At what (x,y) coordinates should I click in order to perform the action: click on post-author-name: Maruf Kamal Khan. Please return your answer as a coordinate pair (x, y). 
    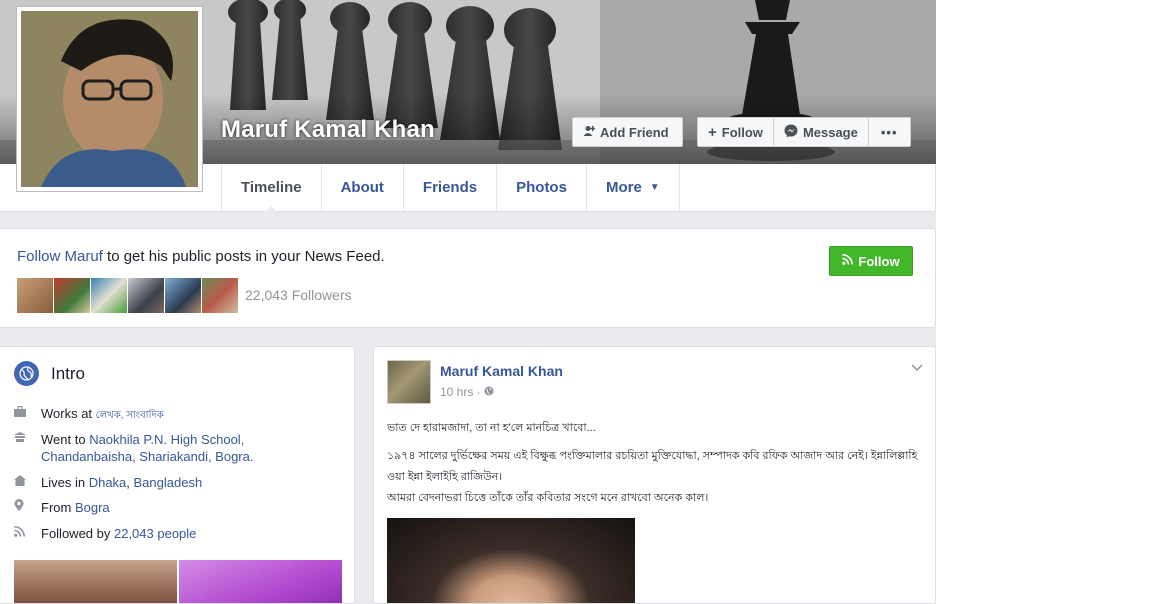
    Looking at the image, I should click on (501, 371).